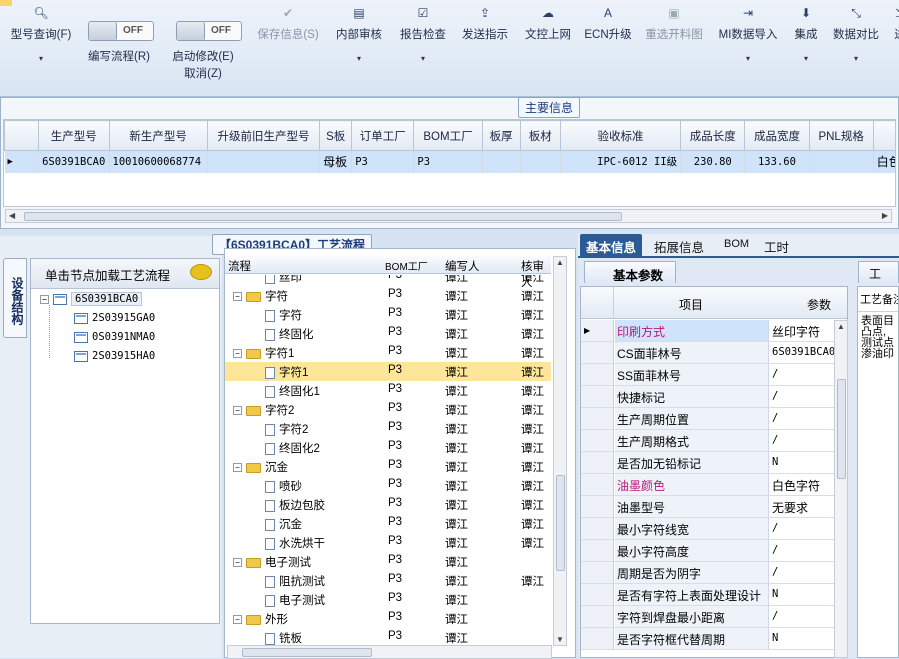 The image size is (899, 659). Describe the element at coordinates (388, 523) in the screenshot. I see `flow-row: 沉金 P3 谭江 谭江` at that location.